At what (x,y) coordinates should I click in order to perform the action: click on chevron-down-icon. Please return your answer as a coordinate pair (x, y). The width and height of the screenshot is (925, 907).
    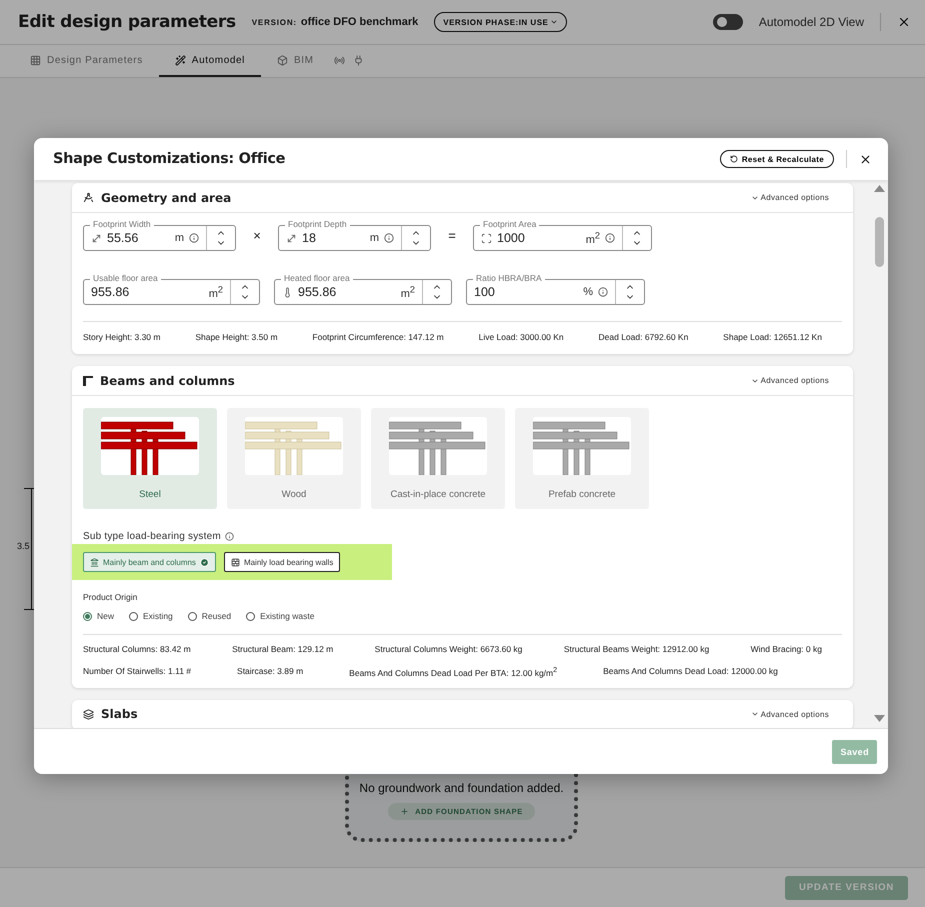
    Looking at the image, I should click on (554, 22).